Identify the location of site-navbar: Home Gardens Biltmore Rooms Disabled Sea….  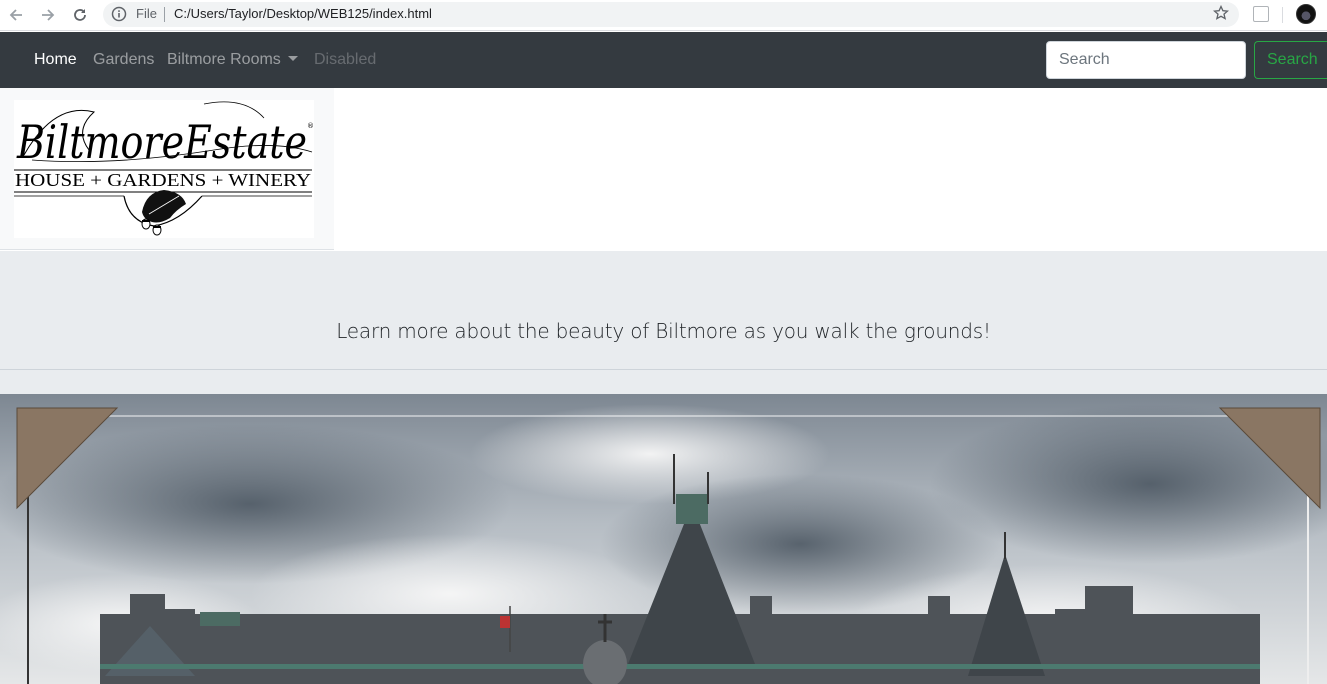
(663, 60).